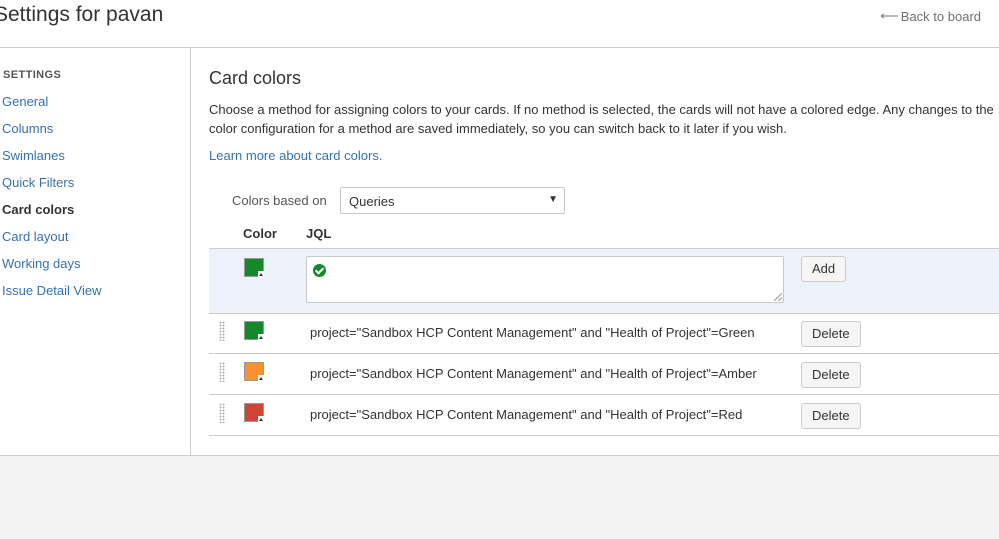 This screenshot has height=539, width=999. I want to click on sidebar-item-card-colors: Card colors, so click(38, 209).